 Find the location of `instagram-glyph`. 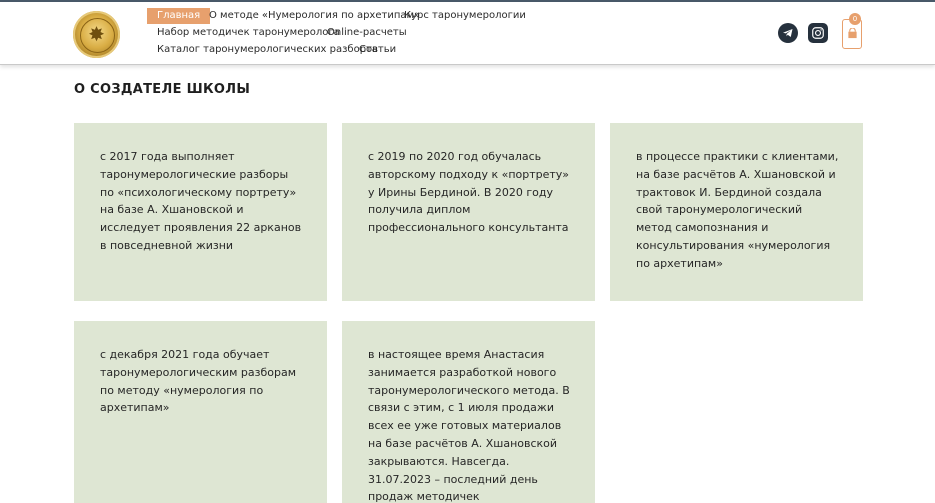

instagram-glyph is located at coordinates (818, 33).